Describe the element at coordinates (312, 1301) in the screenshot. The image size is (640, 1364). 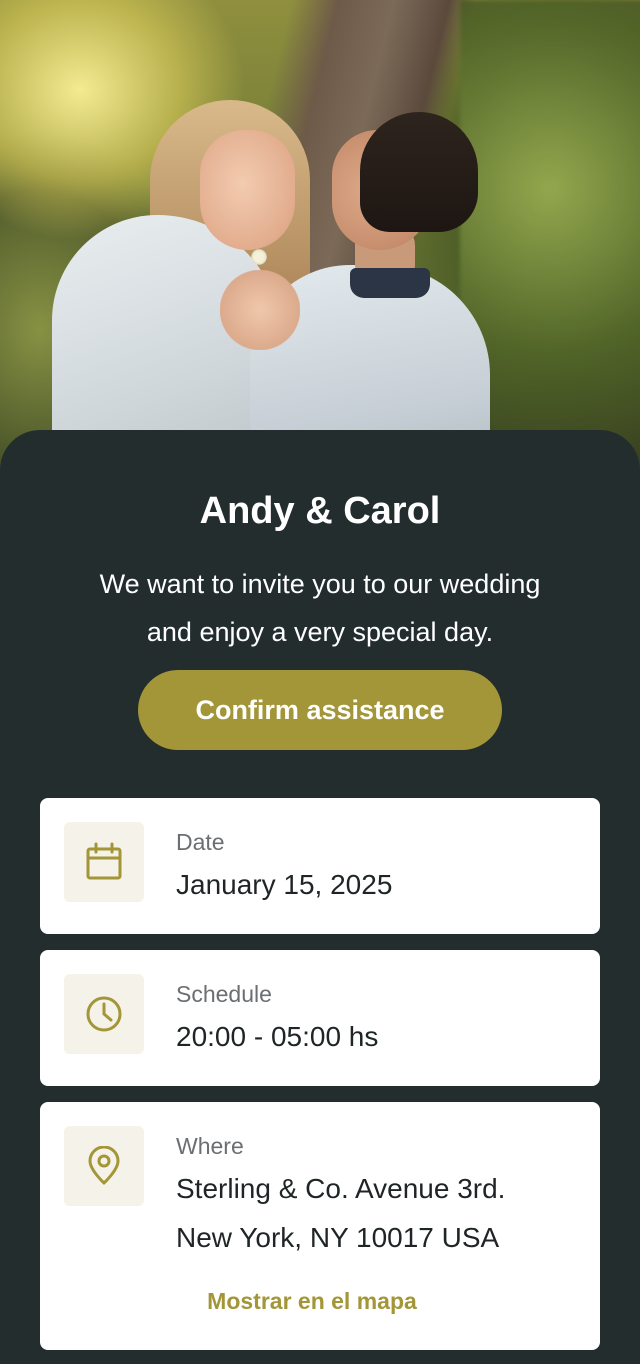
I see `show-on-map-link: Mostrar en el mapa` at that location.